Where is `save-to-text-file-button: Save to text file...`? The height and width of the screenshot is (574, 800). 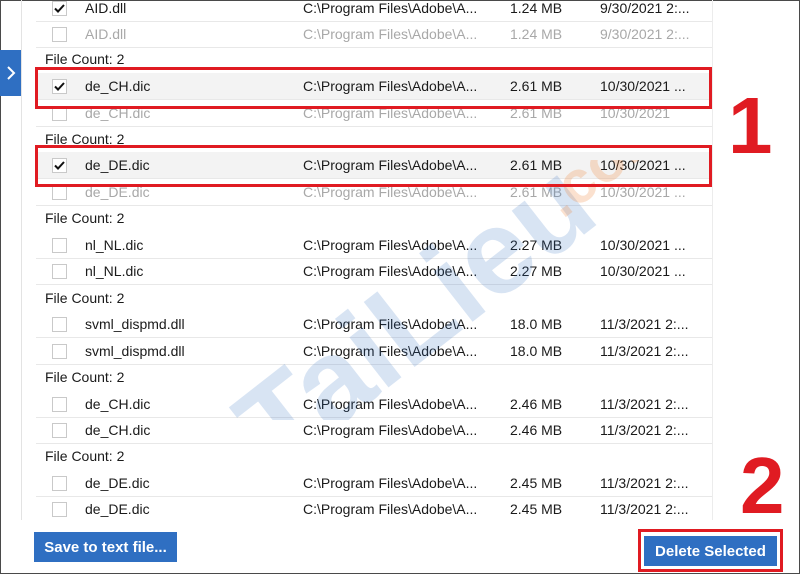 save-to-text-file-button: Save to text file... is located at coordinates (105, 547).